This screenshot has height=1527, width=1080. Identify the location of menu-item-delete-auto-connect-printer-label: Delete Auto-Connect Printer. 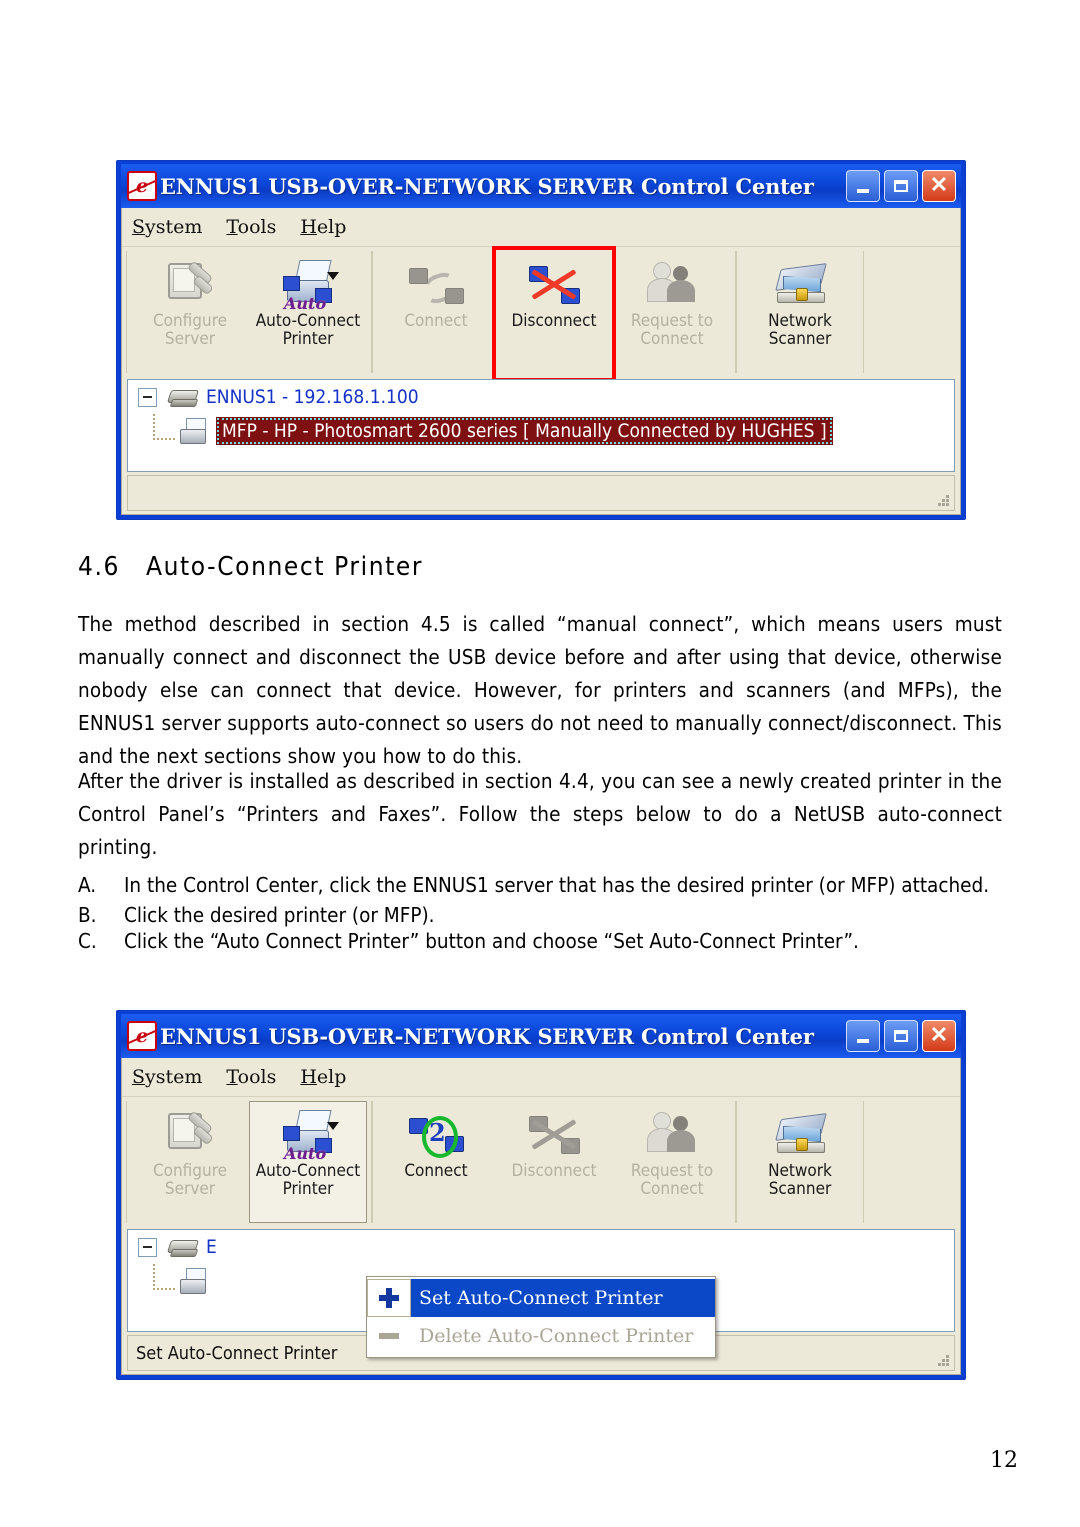
(556, 1336).